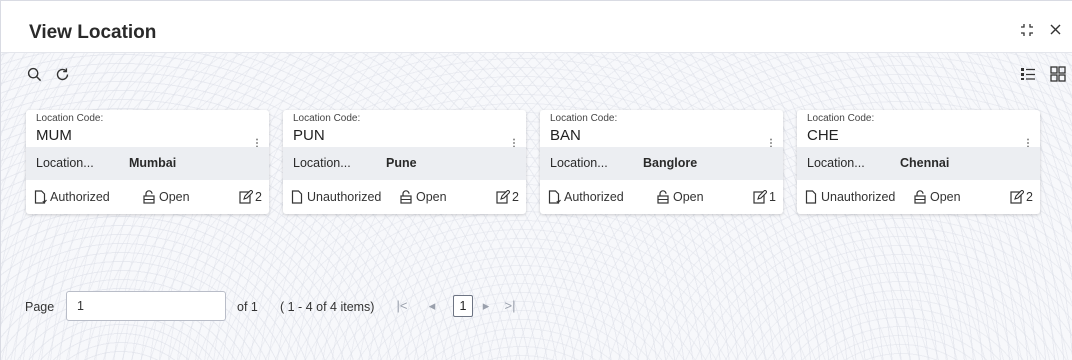 This screenshot has width=1072, height=360. Describe the element at coordinates (925, 163) in the screenshot. I see `location-description-value: Chennai` at that location.